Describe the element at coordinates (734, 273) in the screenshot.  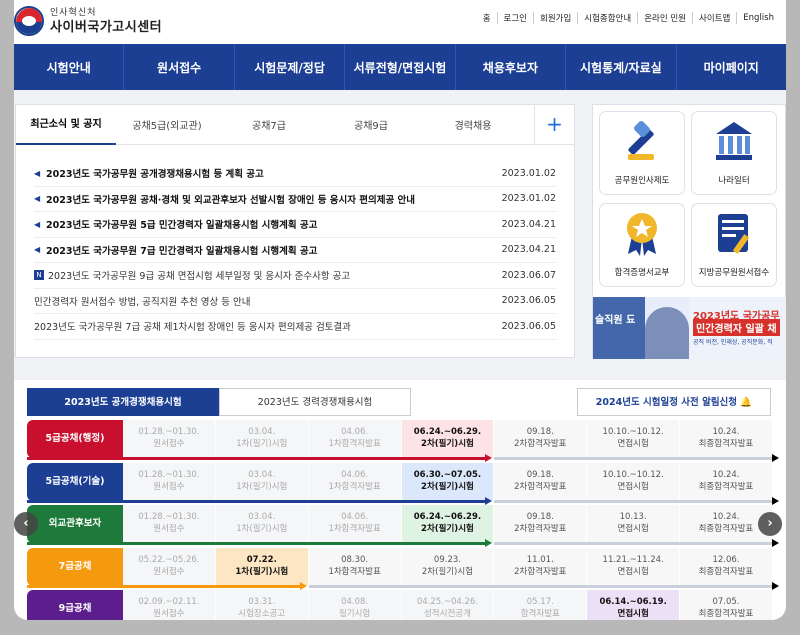
I see `quick-card-label: 지방공무원원서접수` at that location.